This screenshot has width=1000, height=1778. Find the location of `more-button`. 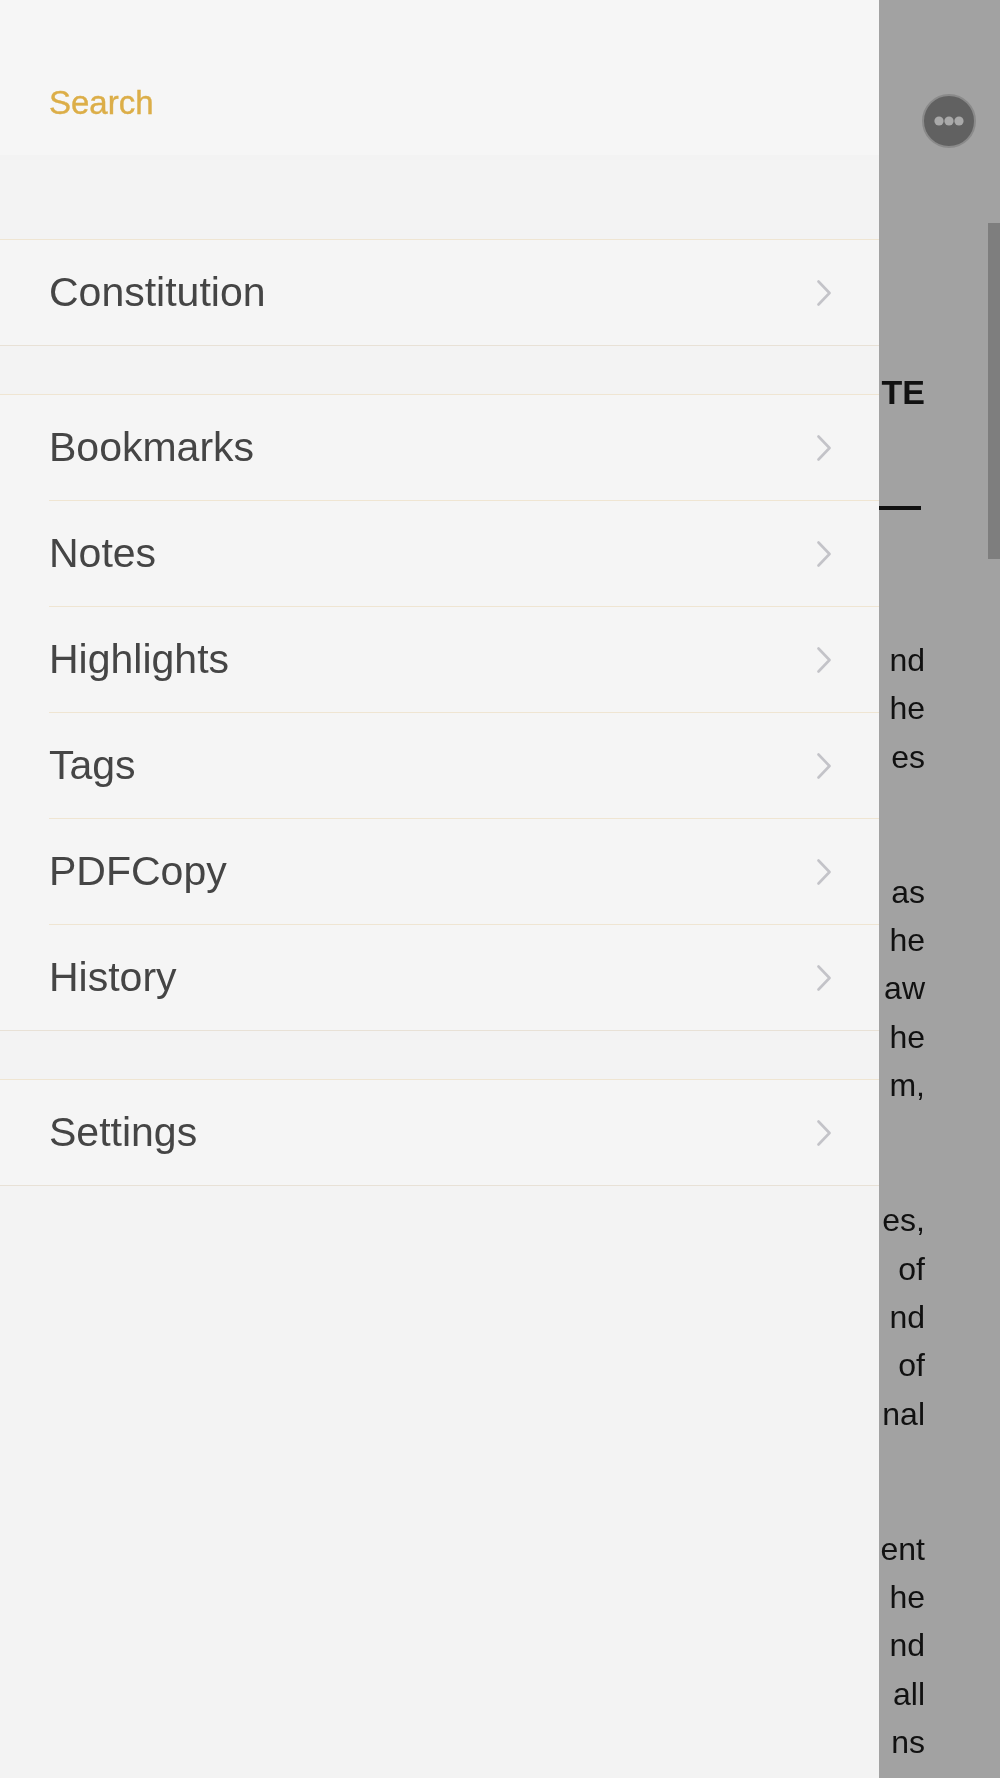

more-button is located at coordinates (949, 121).